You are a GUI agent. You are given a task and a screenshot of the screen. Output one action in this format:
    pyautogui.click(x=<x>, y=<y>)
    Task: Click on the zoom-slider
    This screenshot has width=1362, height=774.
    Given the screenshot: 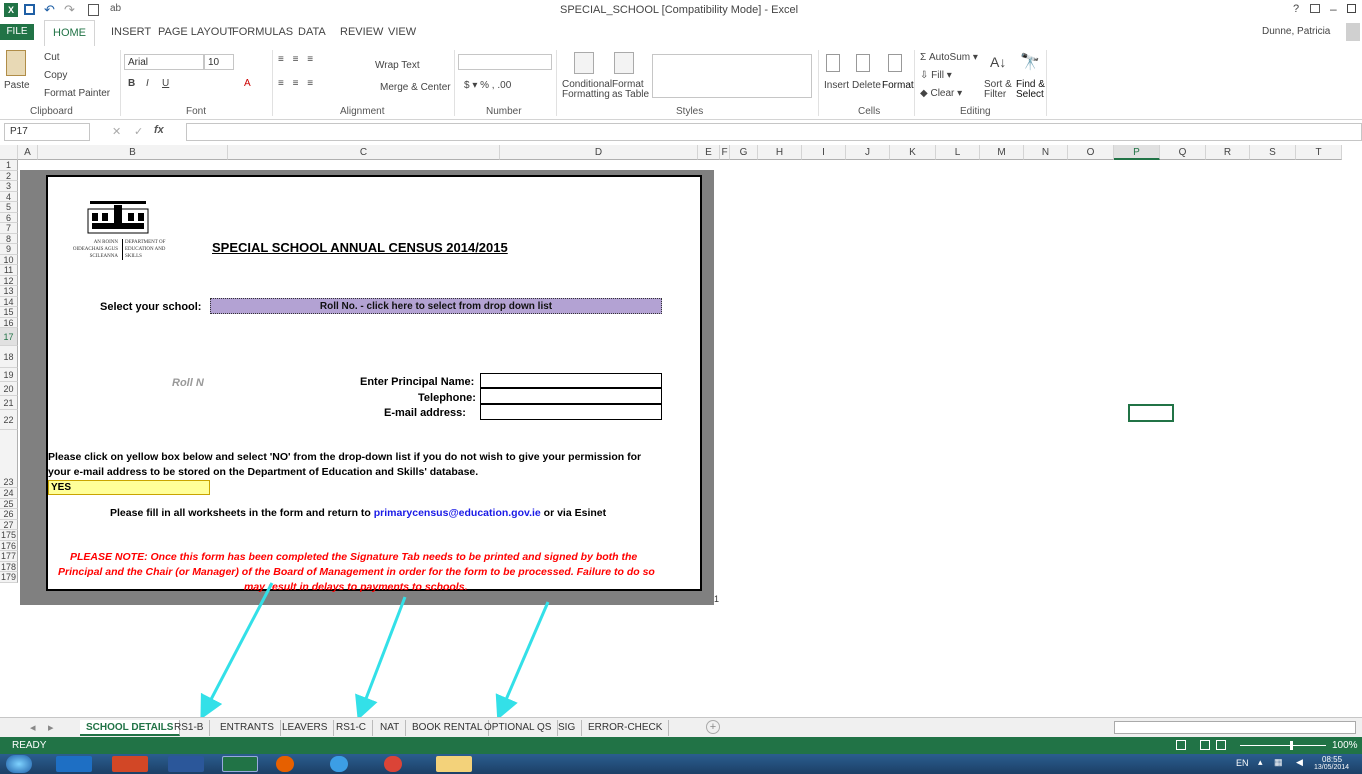 What is the action you would take?
    pyautogui.click(x=1283, y=745)
    